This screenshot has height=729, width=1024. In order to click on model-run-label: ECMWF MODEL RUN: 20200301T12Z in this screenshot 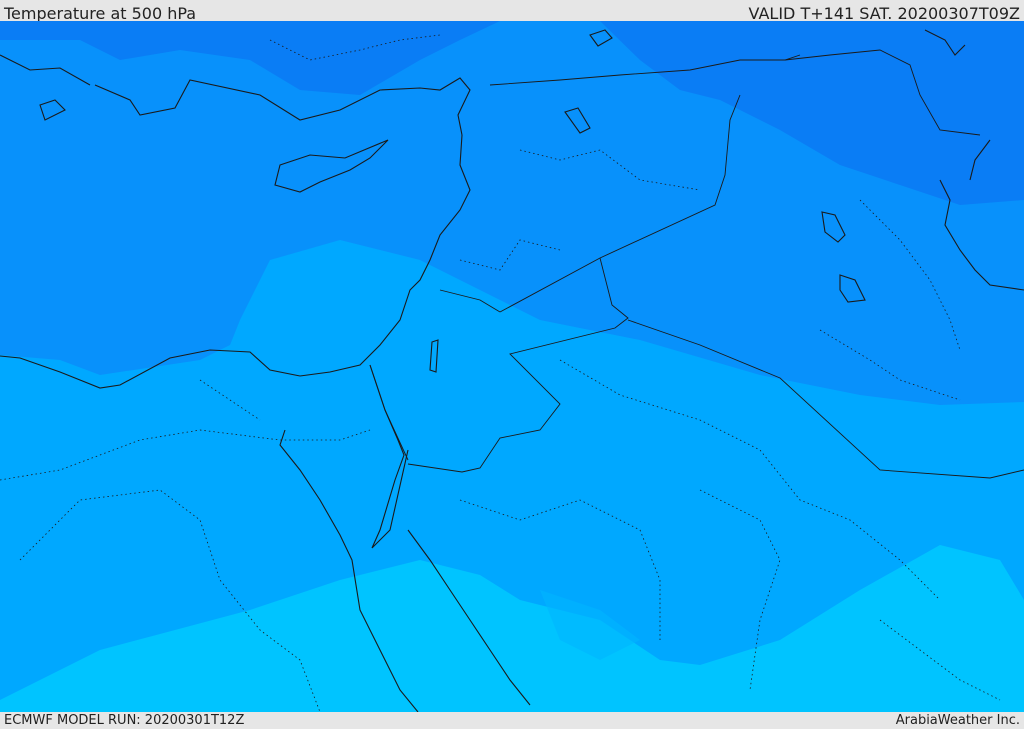, I will do `click(124, 720)`.